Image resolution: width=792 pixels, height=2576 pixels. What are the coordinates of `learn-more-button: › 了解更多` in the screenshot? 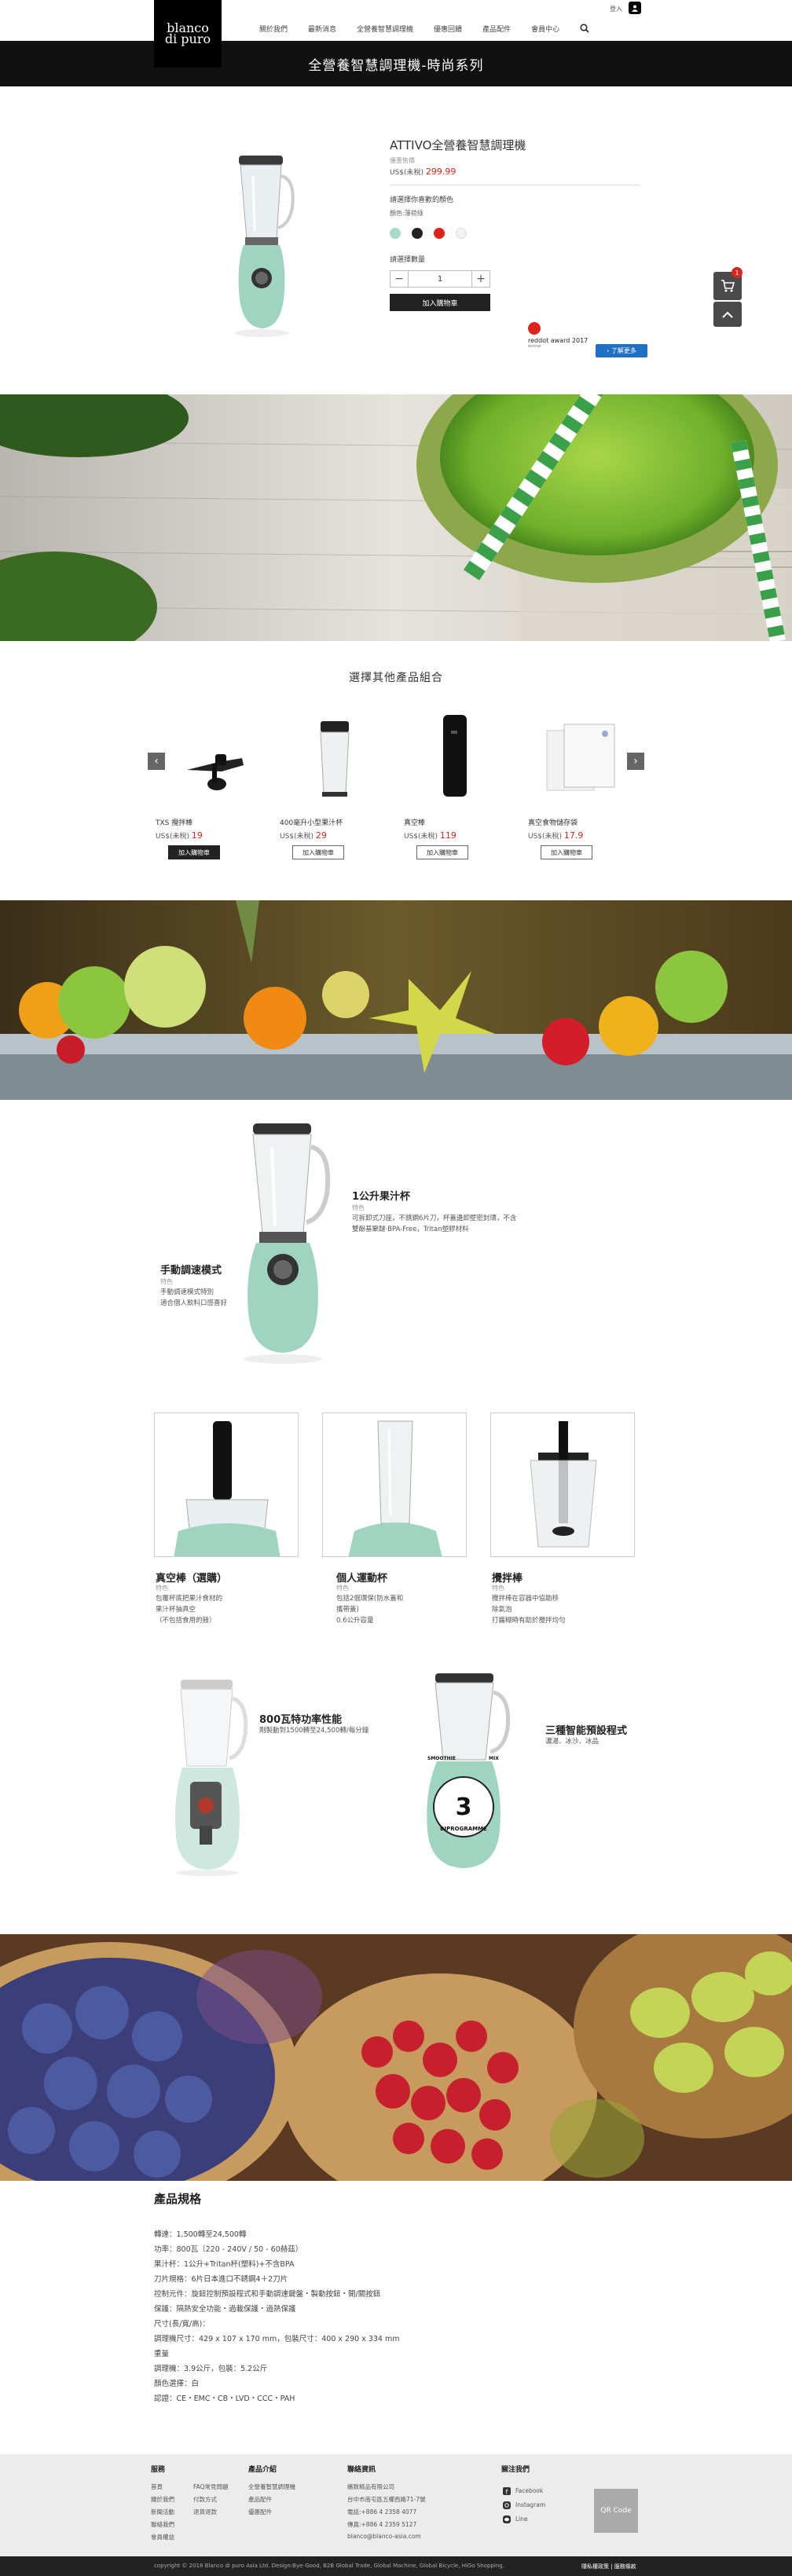 It's located at (621, 350).